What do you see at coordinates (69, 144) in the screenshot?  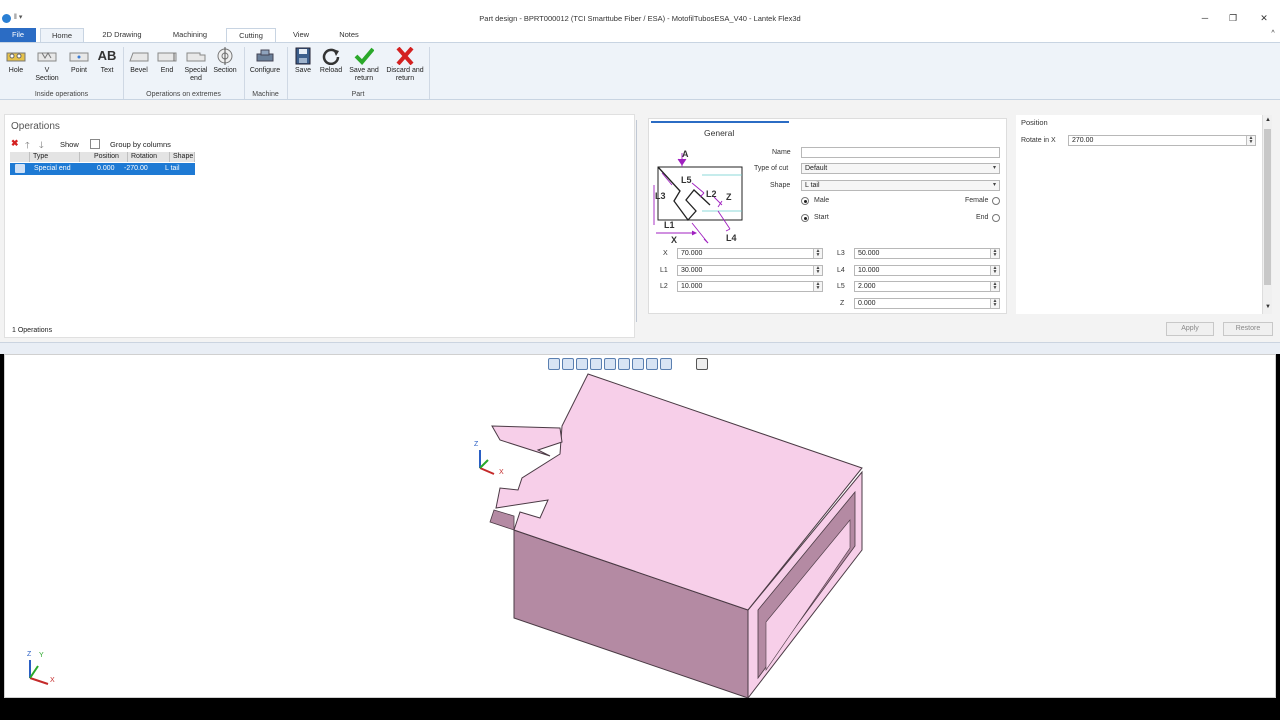 I see `show-button: Show` at bounding box center [69, 144].